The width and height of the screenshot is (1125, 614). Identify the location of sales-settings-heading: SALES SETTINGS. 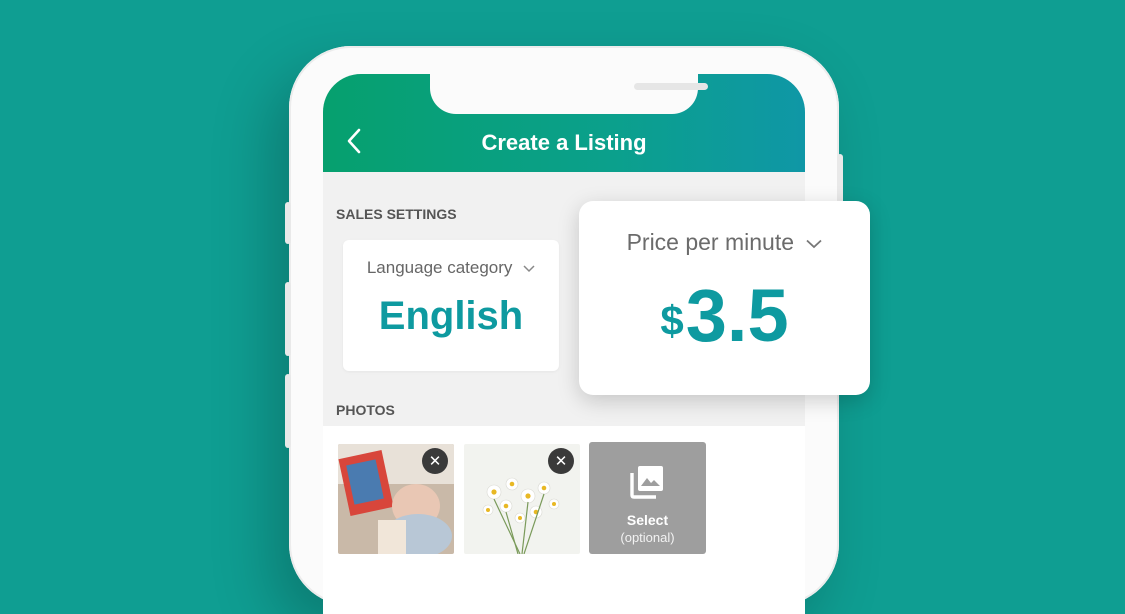
(396, 214).